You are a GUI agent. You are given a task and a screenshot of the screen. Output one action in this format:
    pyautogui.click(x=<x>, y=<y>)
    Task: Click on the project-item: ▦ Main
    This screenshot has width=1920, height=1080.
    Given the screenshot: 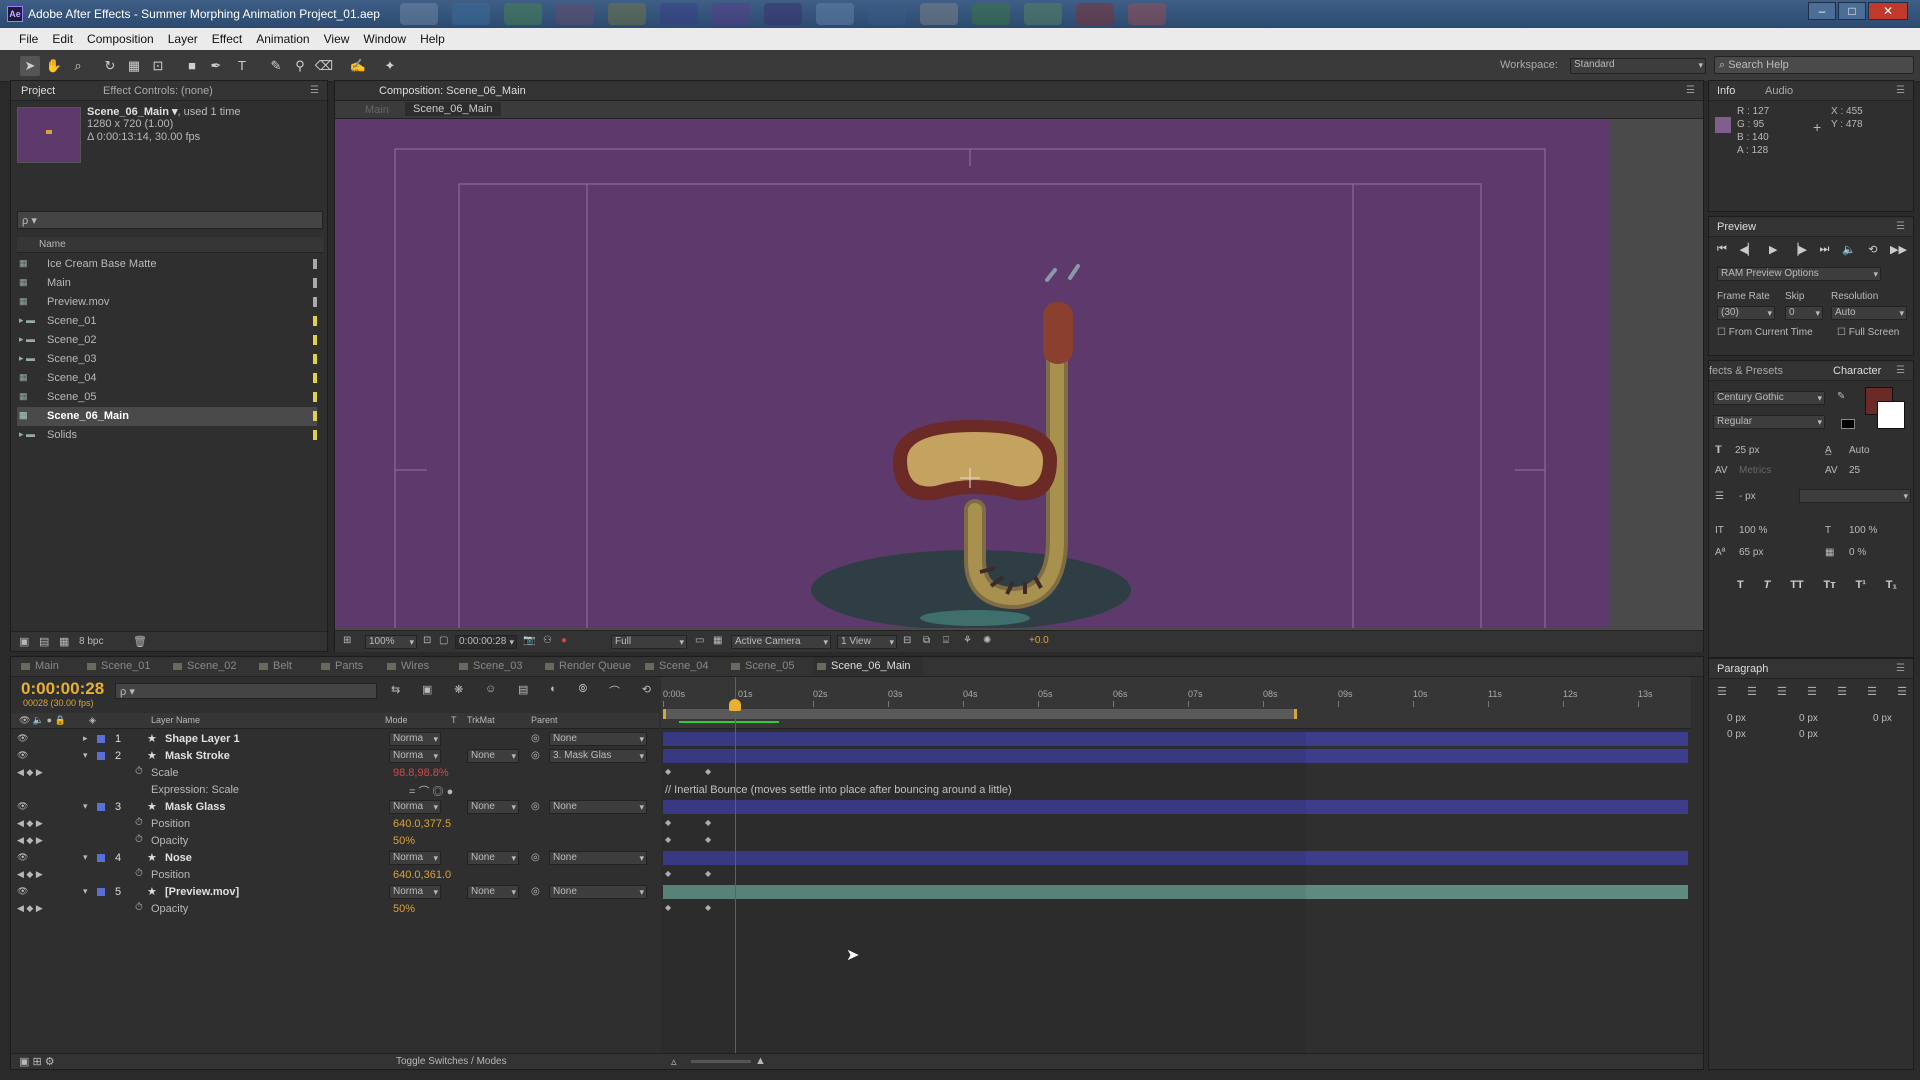 What is the action you would take?
    pyautogui.click(x=167, y=283)
    